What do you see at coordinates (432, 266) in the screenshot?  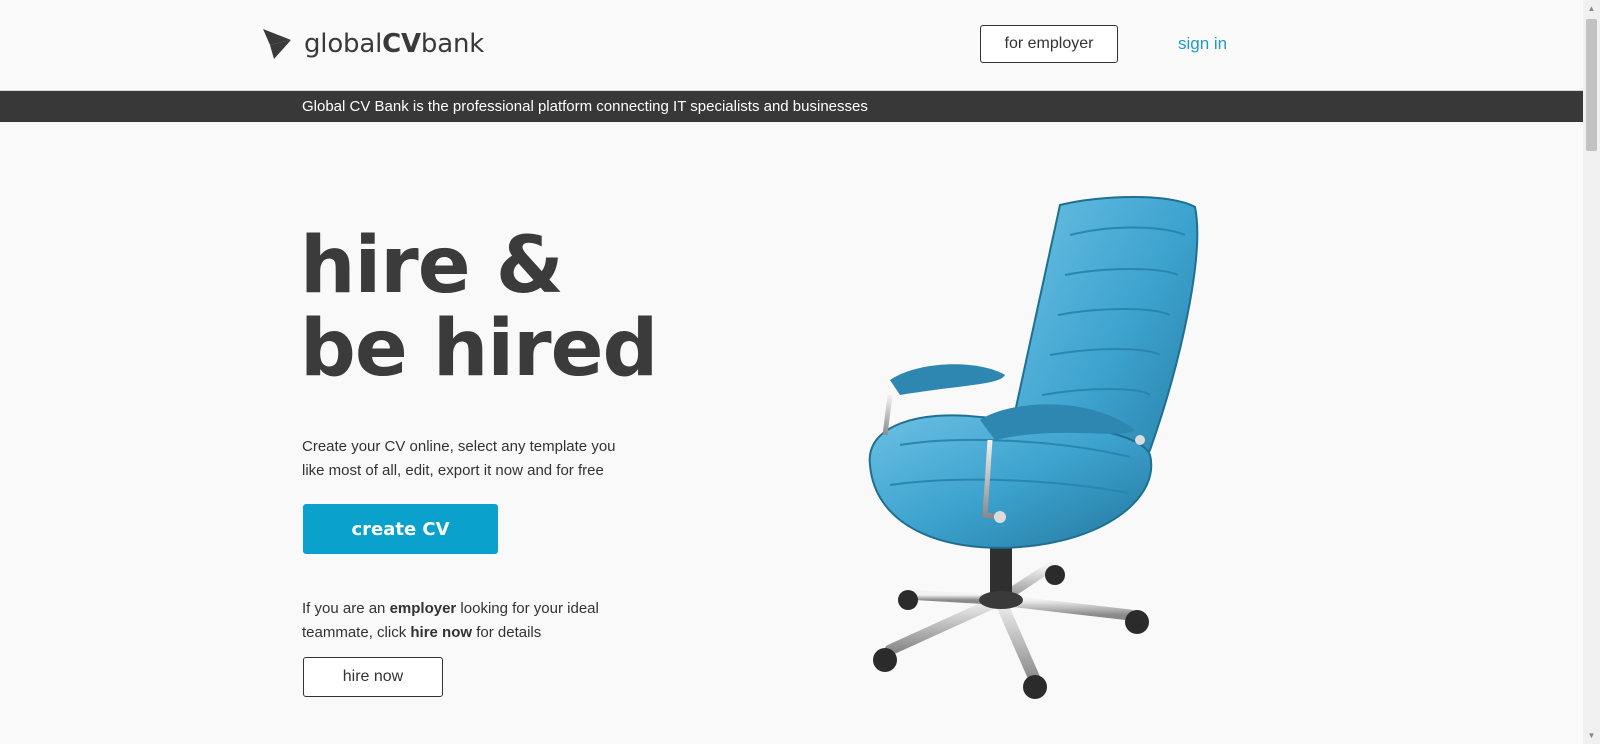 I see `headline-line-1: hire &` at bounding box center [432, 266].